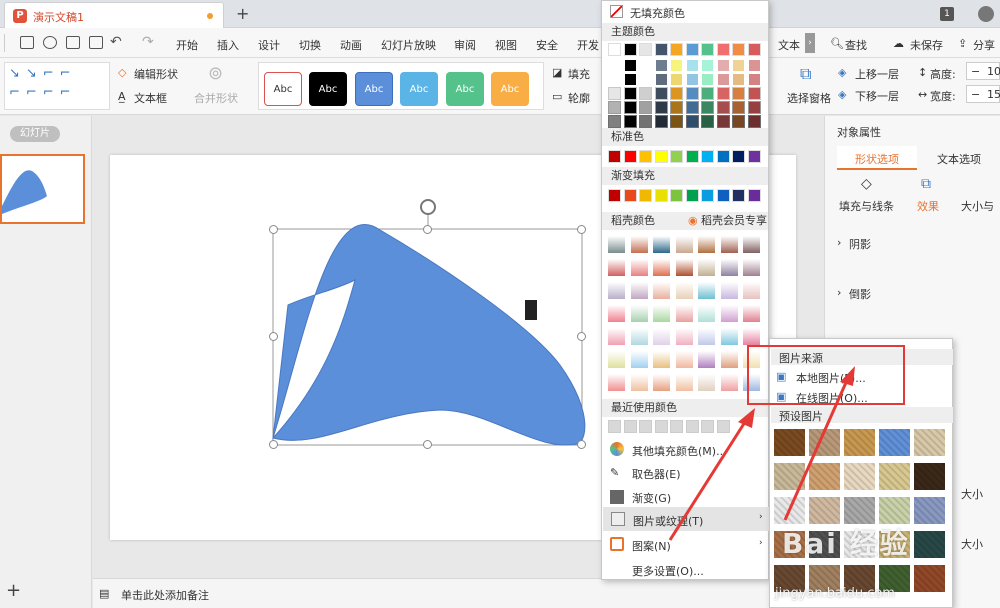 This screenshot has height=608, width=1000. I want to click on no-fill-option: 无填充颜色, so click(657, 13).